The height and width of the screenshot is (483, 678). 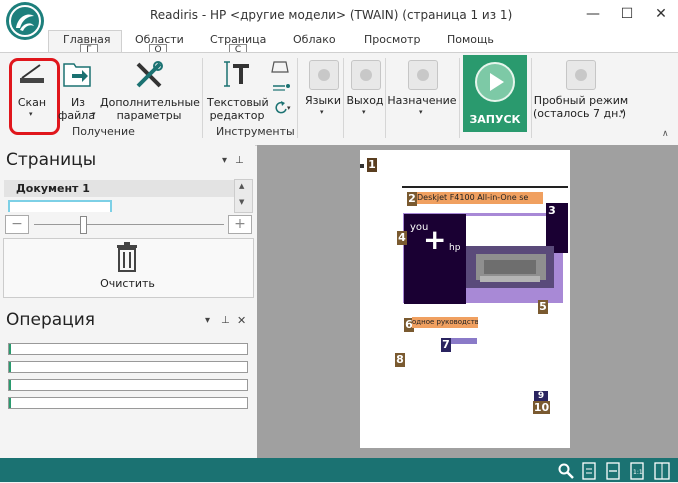 What do you see at coordinates (627, 14) in the screenshot?
I see `maximize-button: ☐` at bounding box center [627, 14].